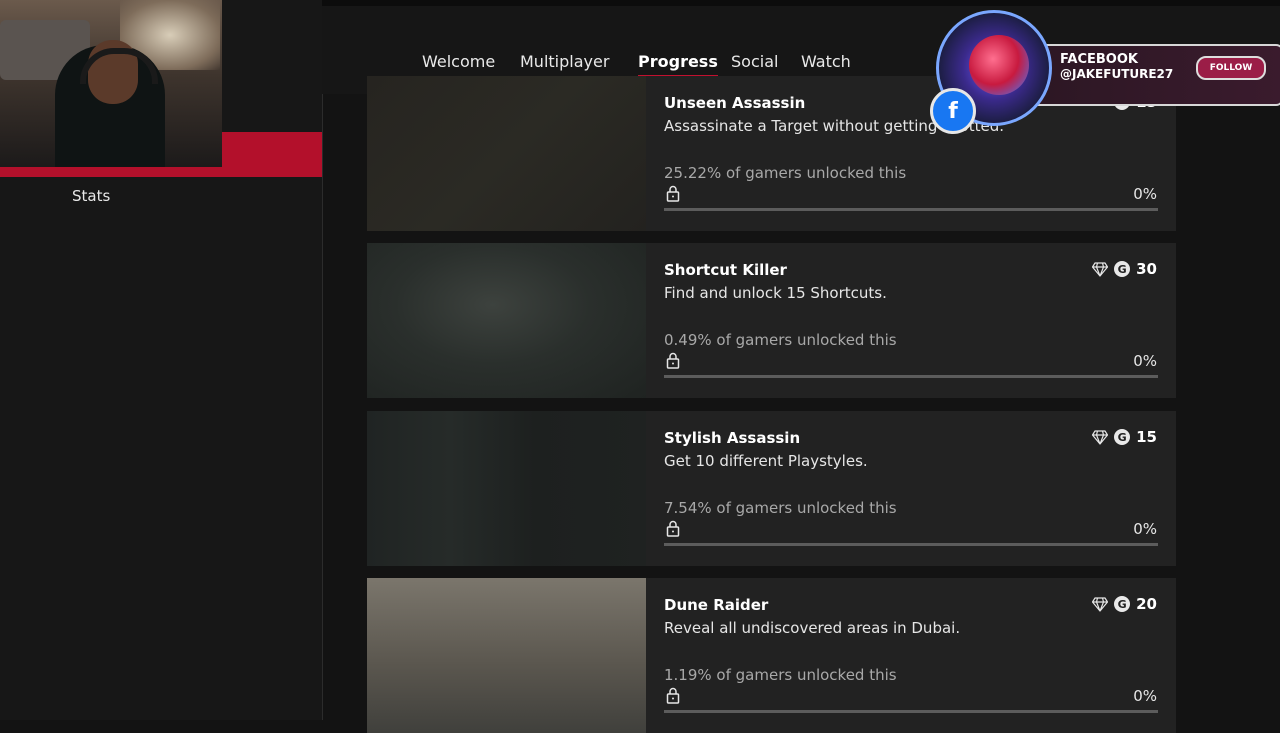 The height and width of the screenshot is (733, 1280). Describe the element at coordinates (111, 83) in the screenshot. I see `webcam-overlay` at that location.